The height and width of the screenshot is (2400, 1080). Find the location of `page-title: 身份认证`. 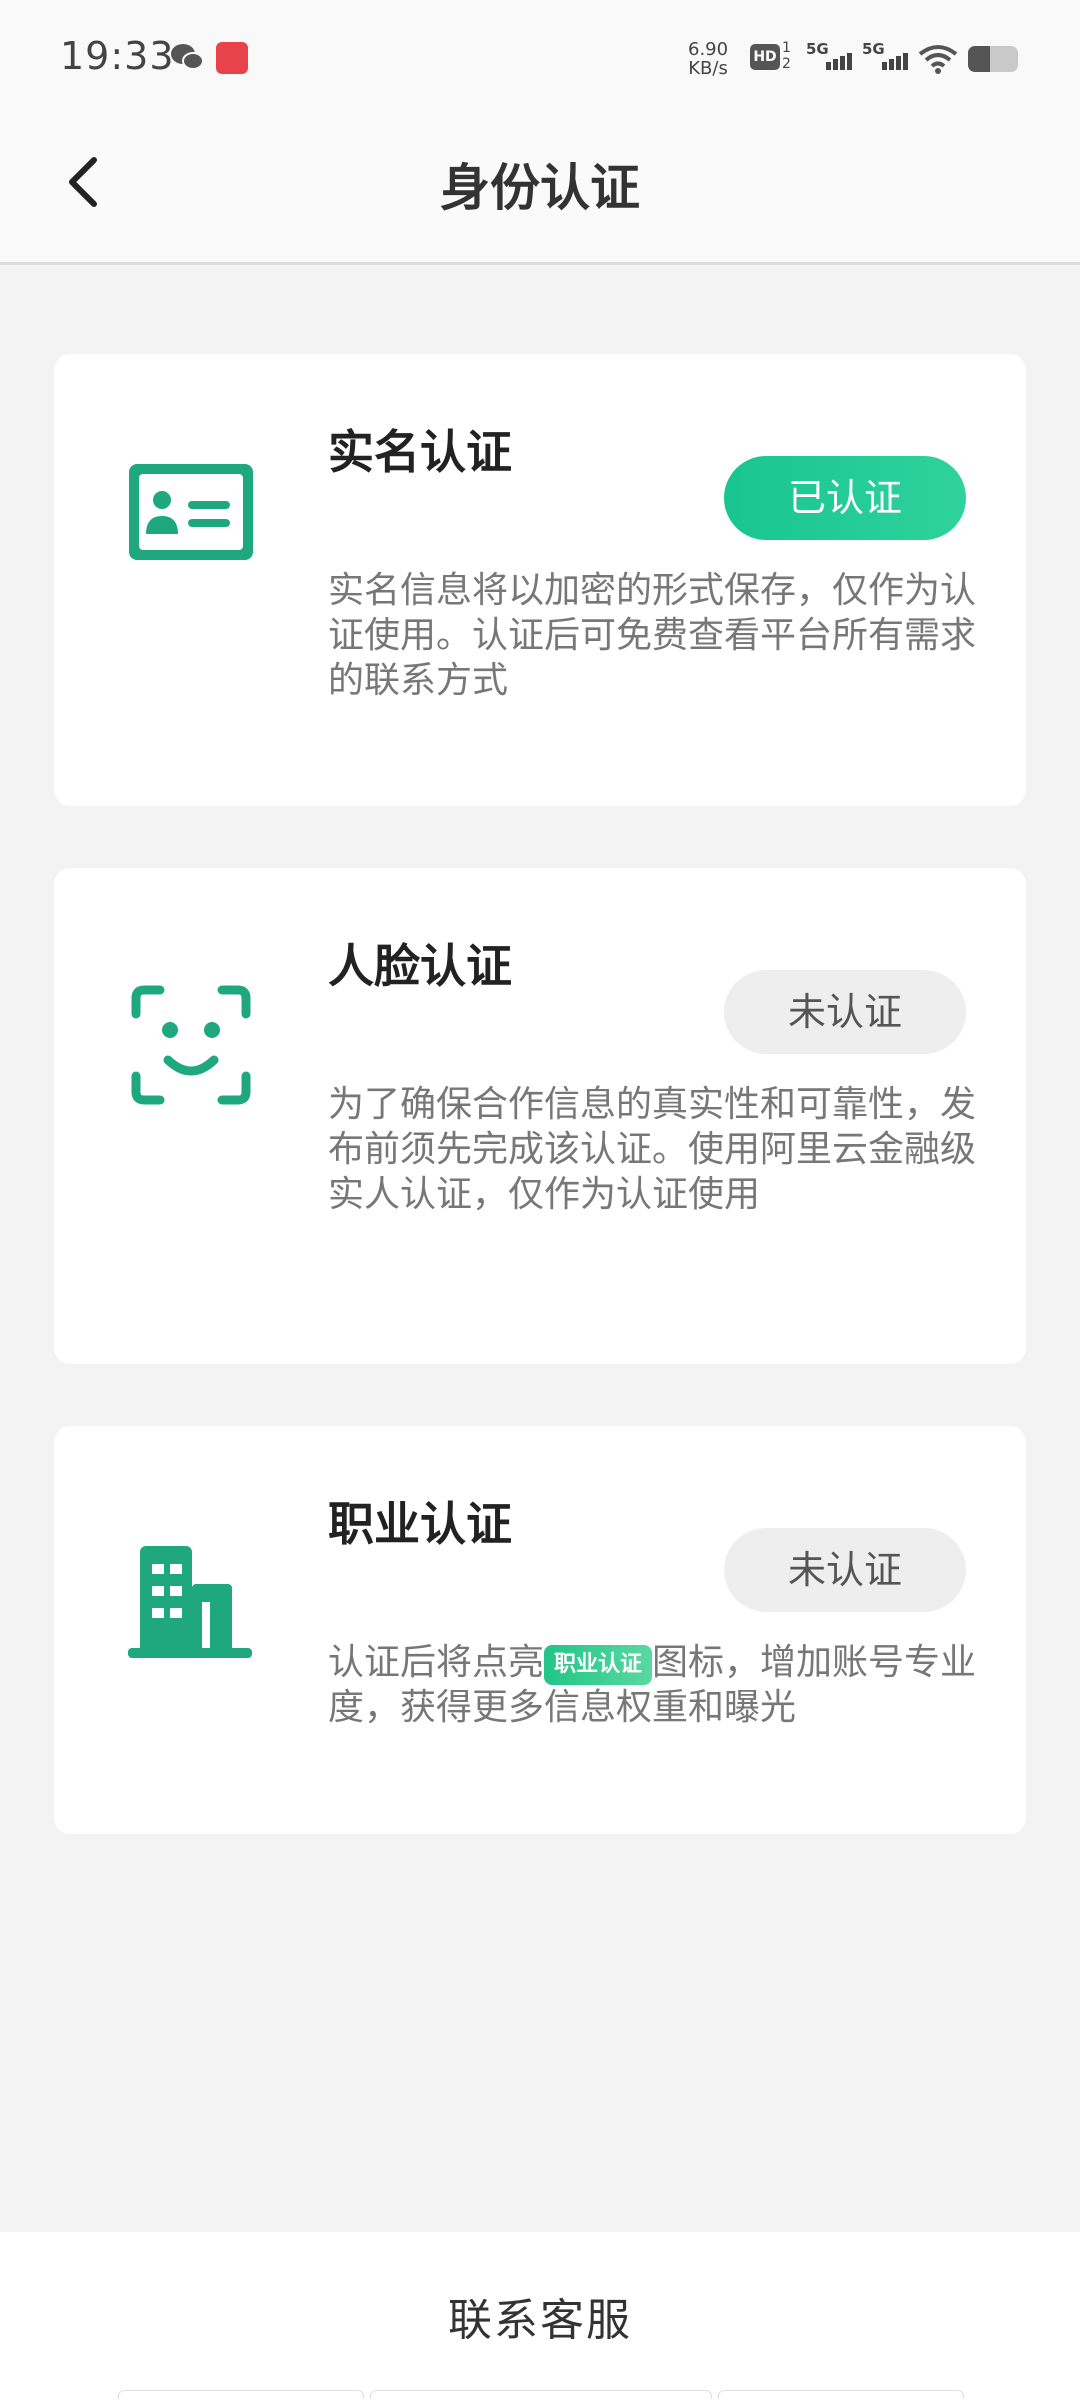

page-title: 身份认证 is located at coordinates (540, 188).